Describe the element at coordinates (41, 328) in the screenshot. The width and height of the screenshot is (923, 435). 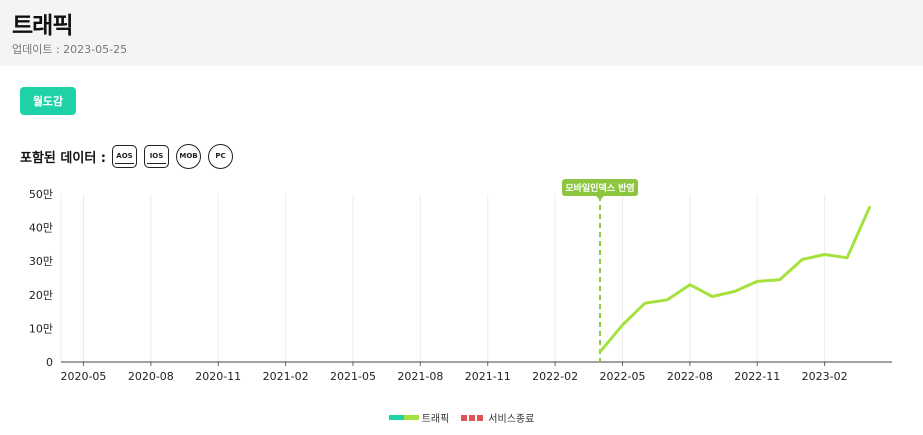
I see `y-tick-label: 10만` at that location.